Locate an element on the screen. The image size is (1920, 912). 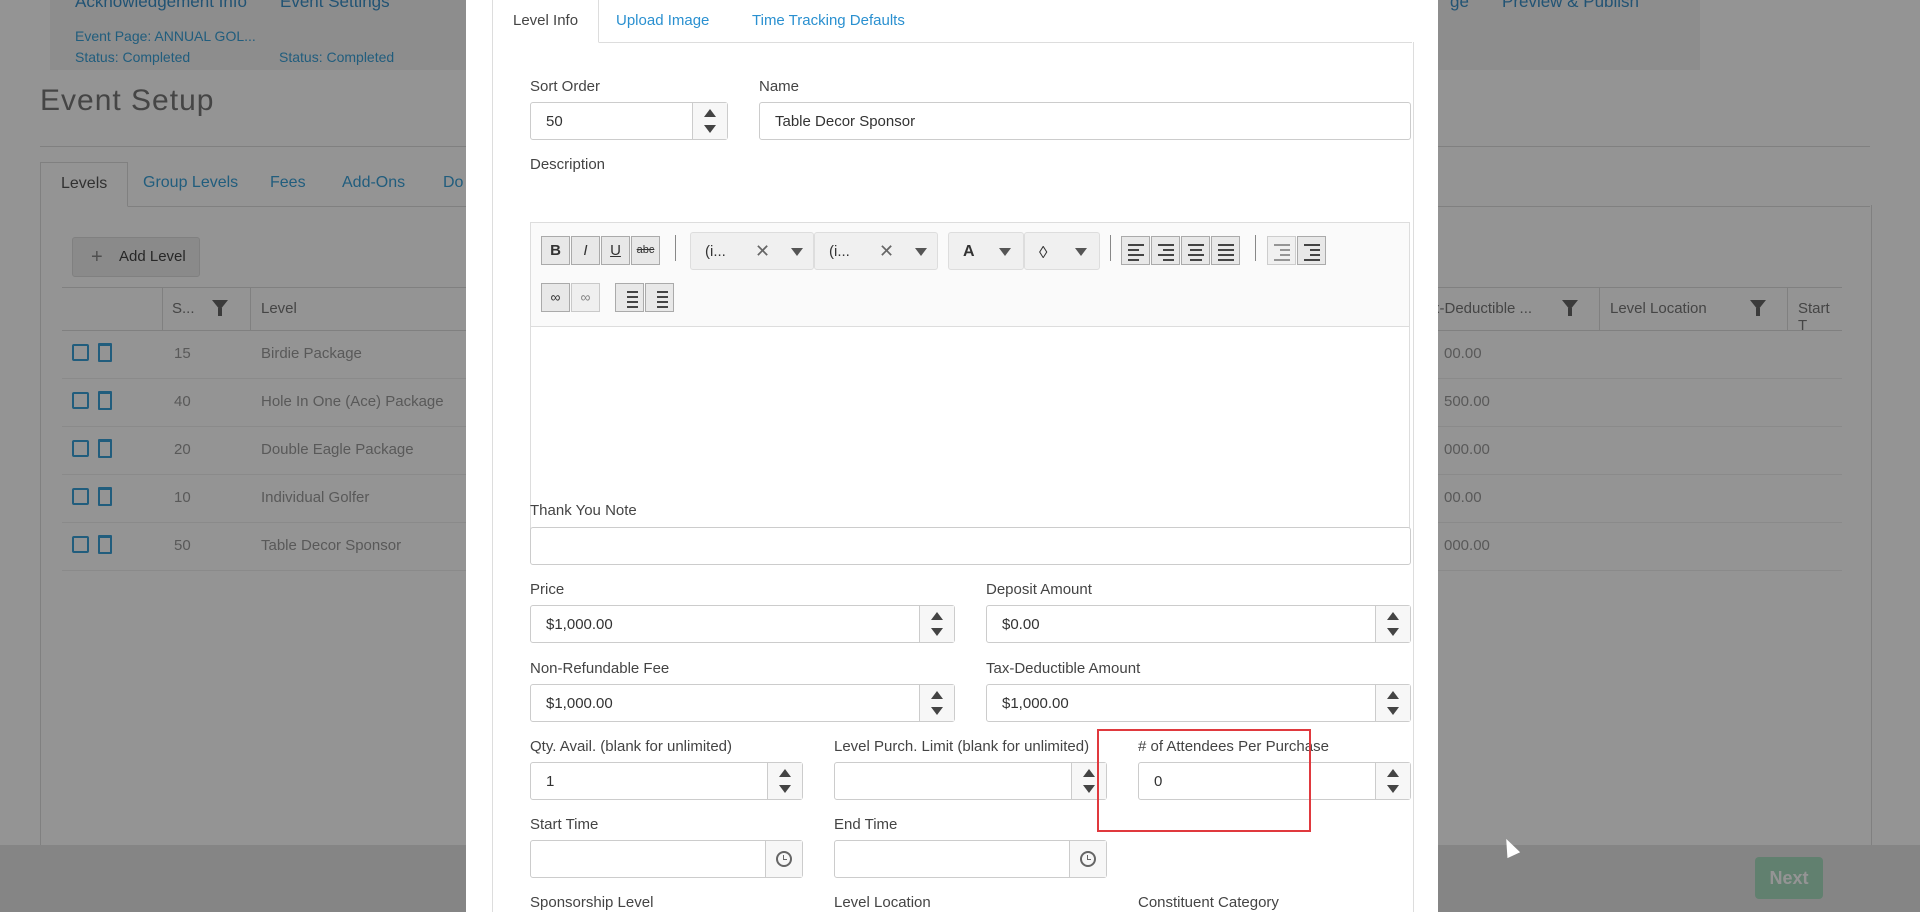
indent-icon is located at coordinates (1312, 254).